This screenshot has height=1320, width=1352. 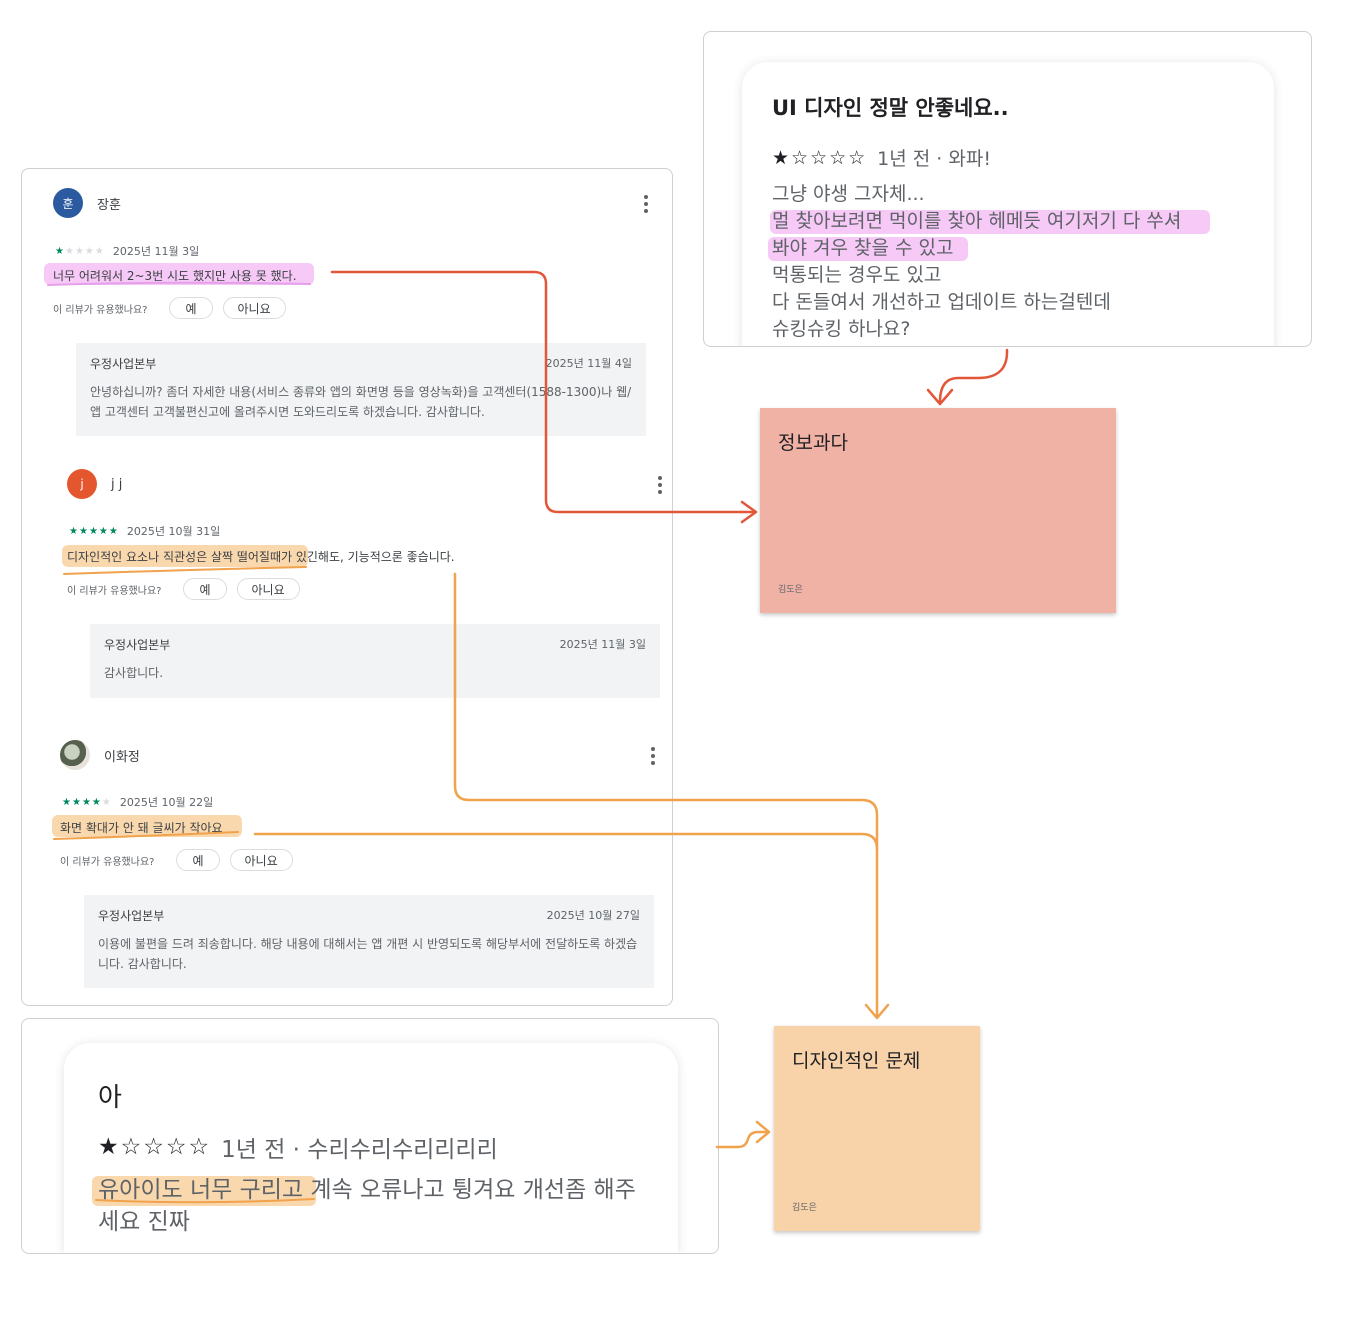 I want to click on avatar: 훈, so click(x=68, y=203).